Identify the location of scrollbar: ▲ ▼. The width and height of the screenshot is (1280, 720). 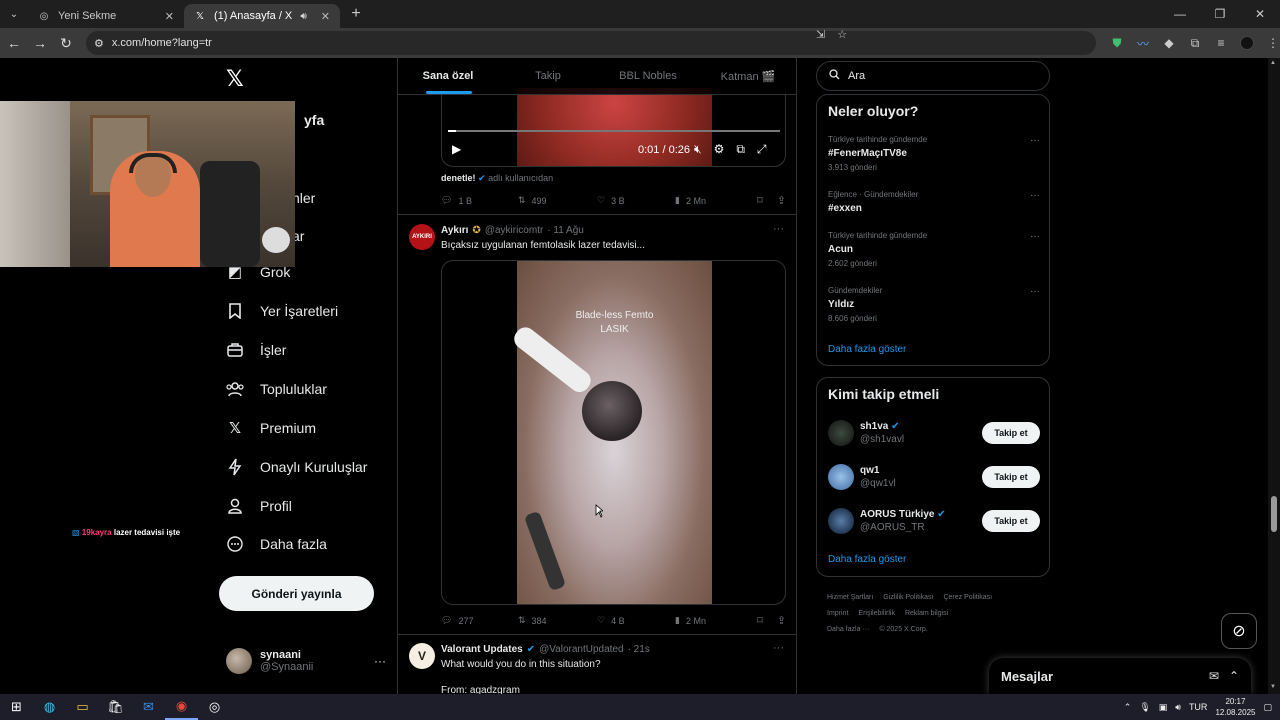
(1274, 376).